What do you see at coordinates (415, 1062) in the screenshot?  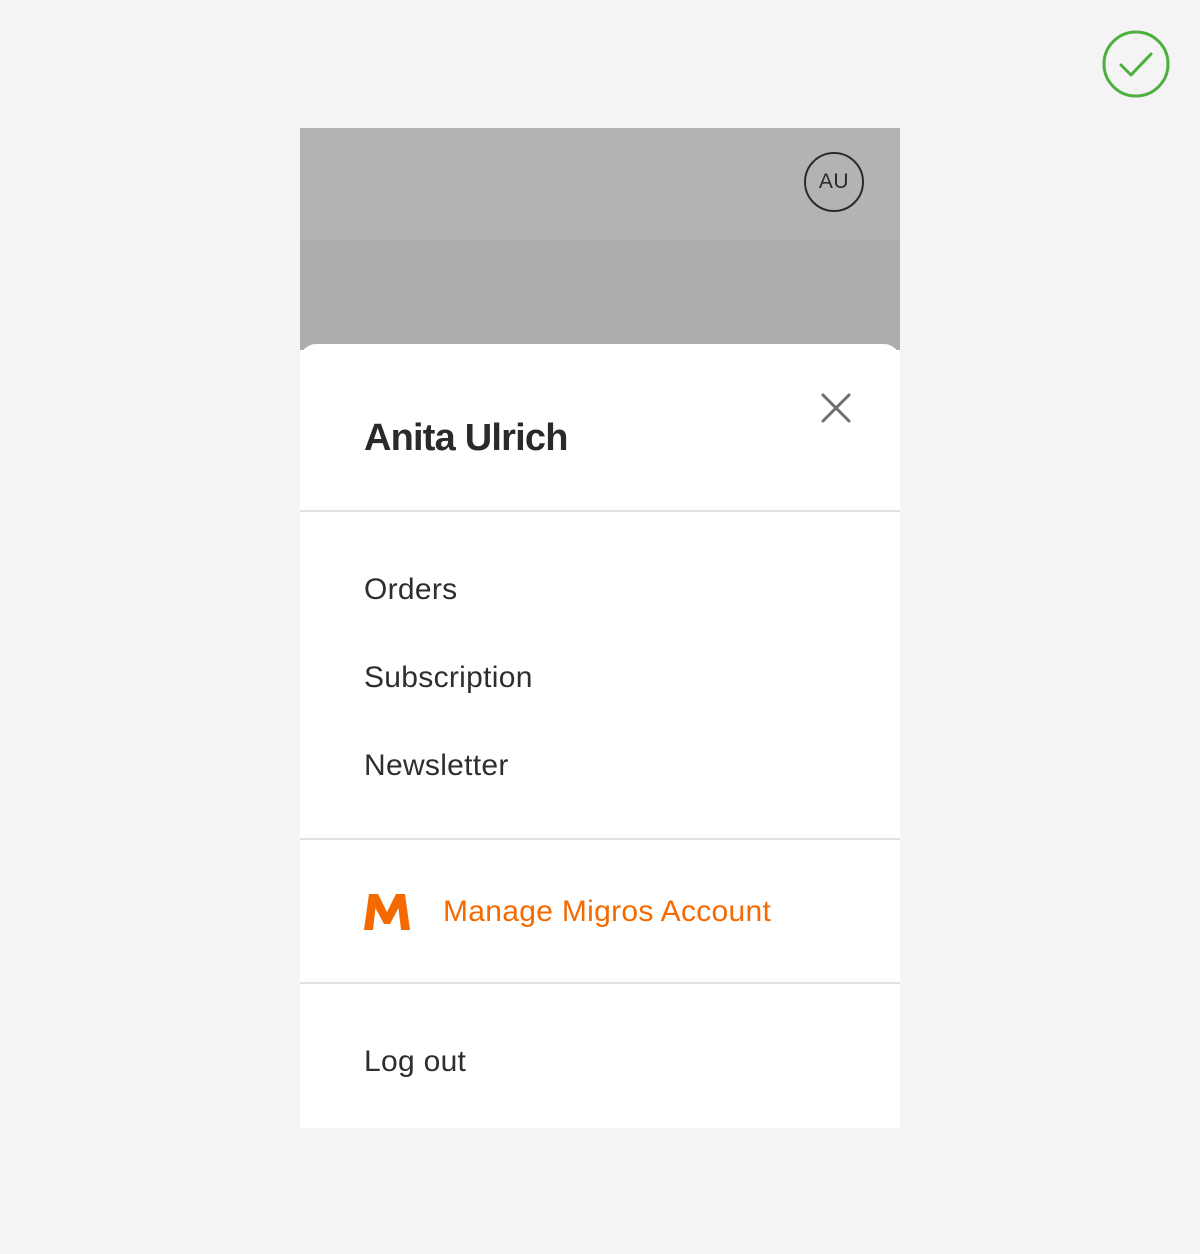 I see `logout-button: Log out` at bounding box center [415, 1062].